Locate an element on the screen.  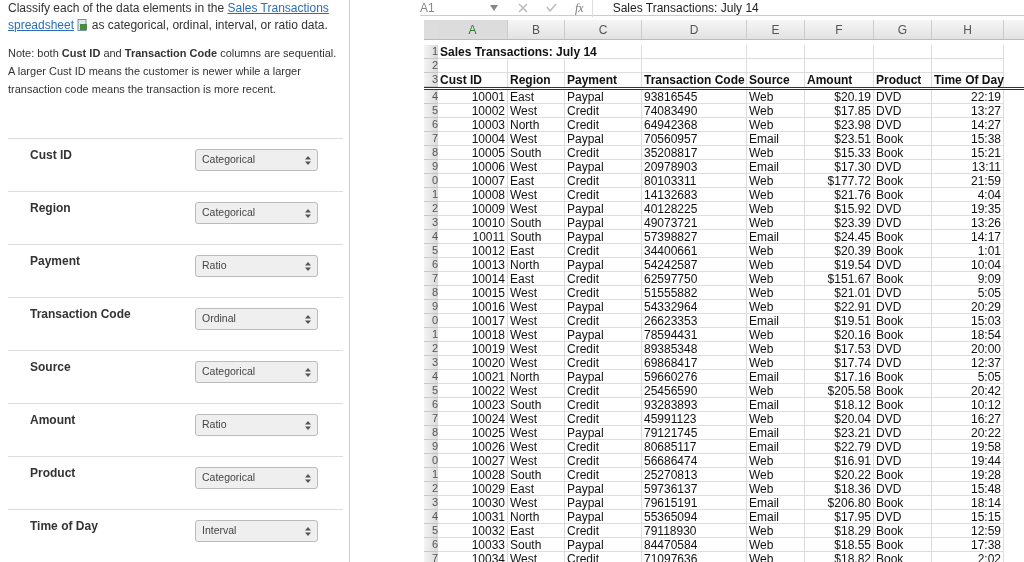
check-icon is located at coordinates (551, 7).